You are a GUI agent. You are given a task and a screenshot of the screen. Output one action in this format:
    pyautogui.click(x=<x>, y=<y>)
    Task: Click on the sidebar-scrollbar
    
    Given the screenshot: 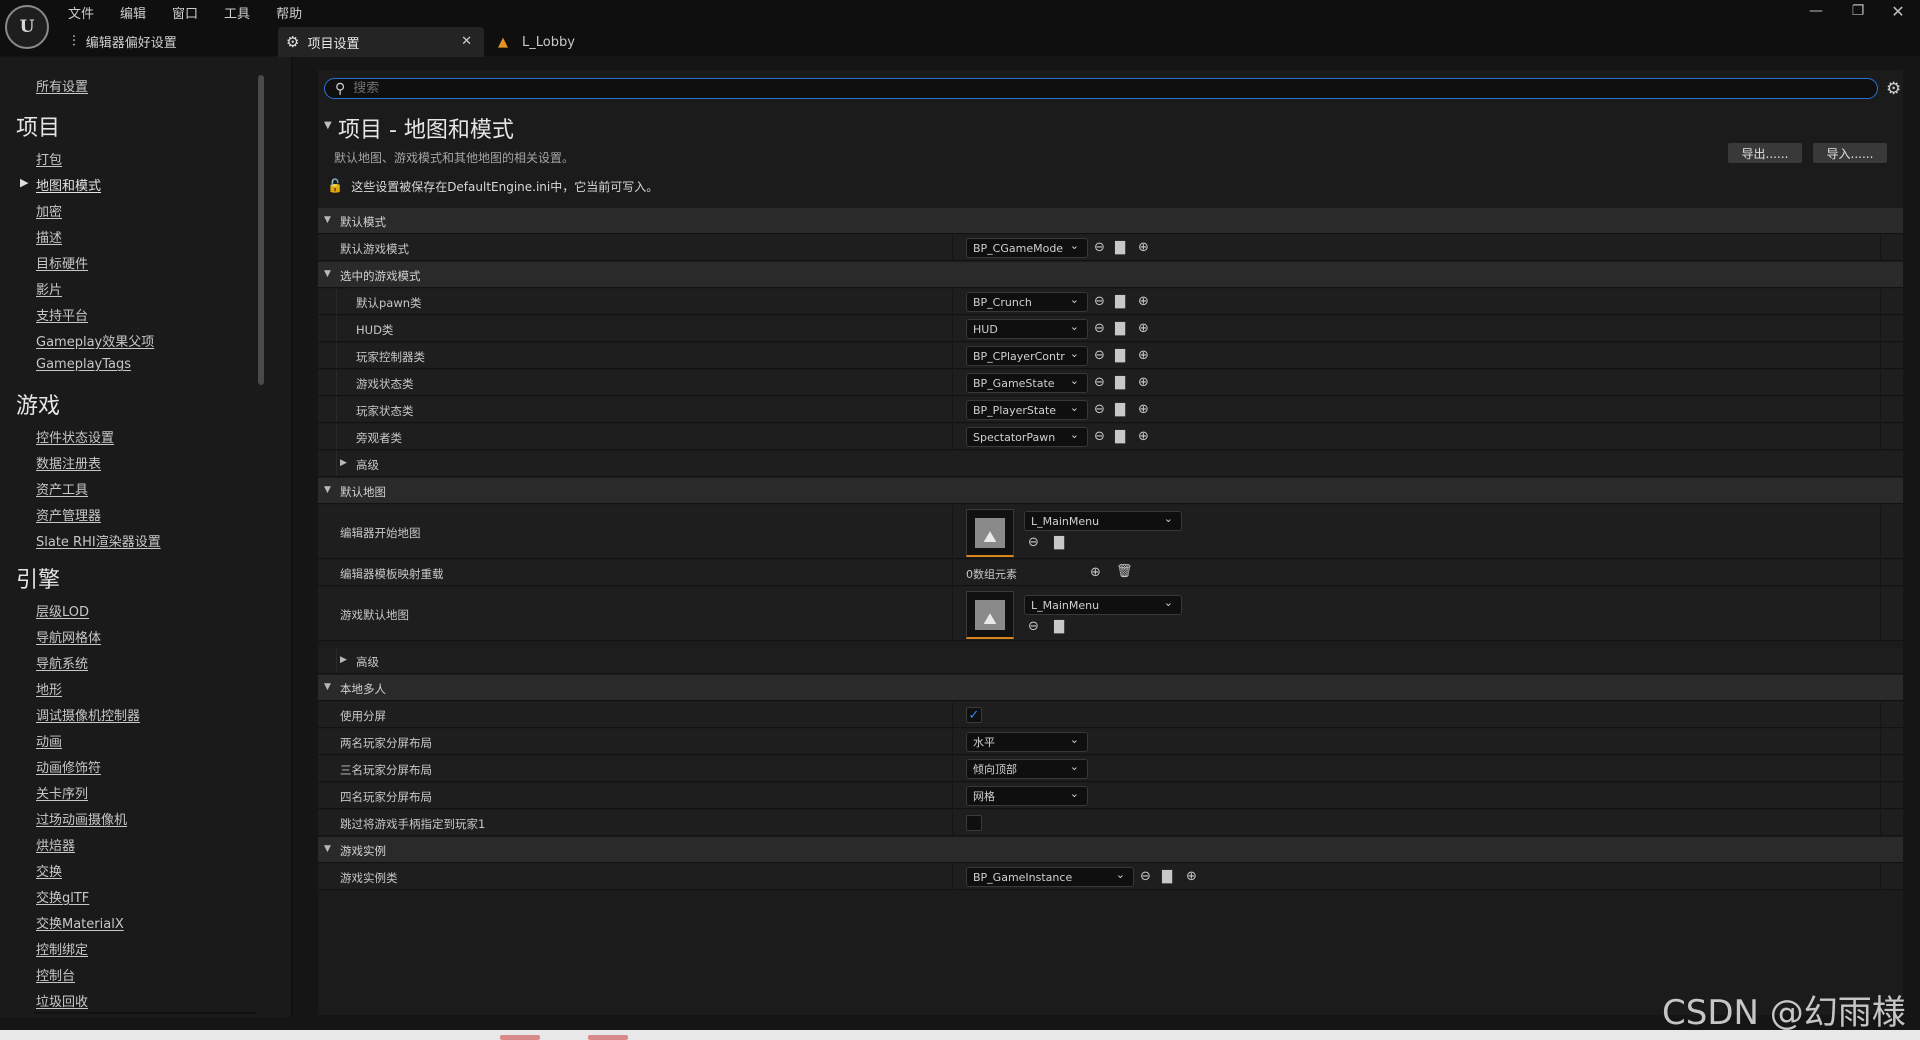 What is the action you would take?
    pyautogui.click(x=261, y=230)
    